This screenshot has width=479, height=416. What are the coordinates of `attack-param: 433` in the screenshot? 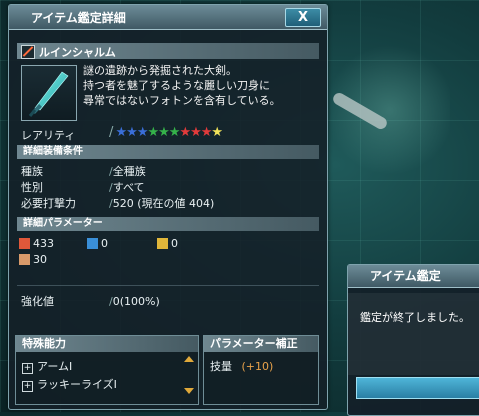 It's located at (36, 243).